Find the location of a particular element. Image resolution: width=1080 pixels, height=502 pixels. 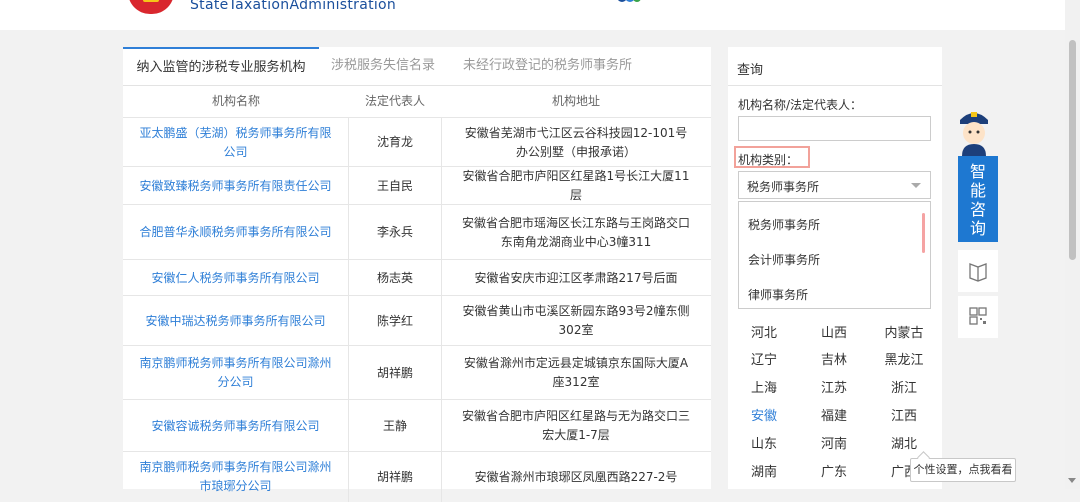

org-address: 安徽省黄山市屯溪区新园东路93号2幢东侧302室 is located at coordinates (576, 320).